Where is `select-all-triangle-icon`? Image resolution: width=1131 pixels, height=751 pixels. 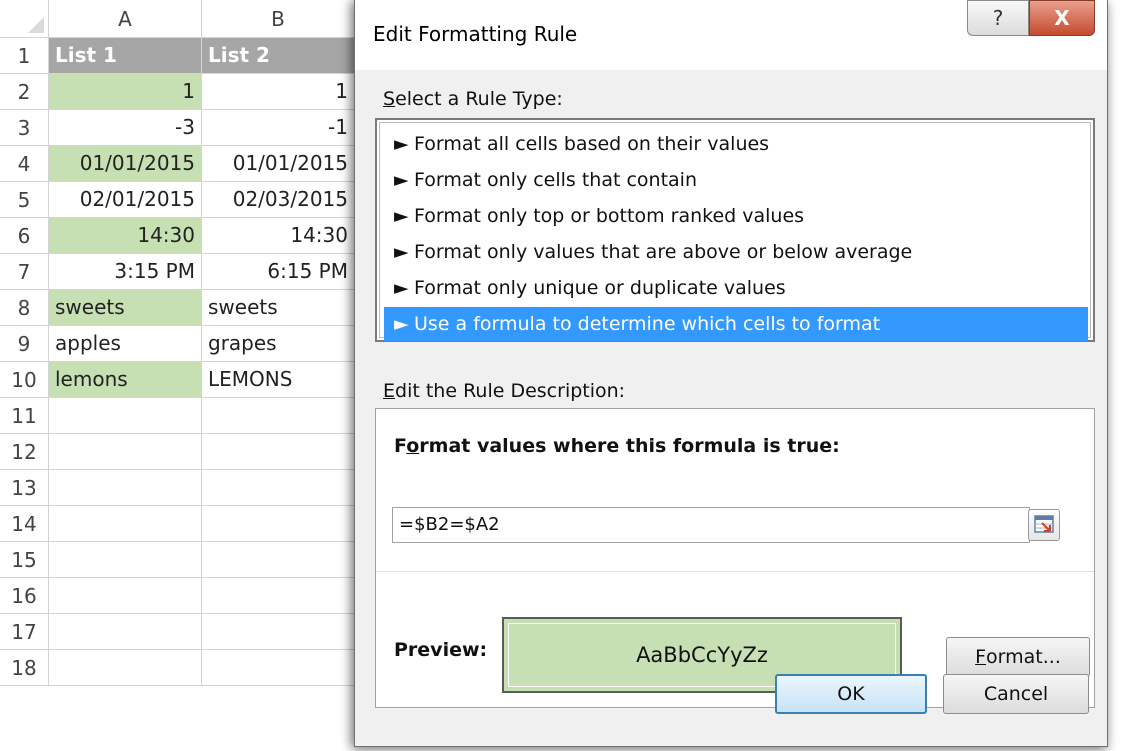
select-all-triangle-icon is located at coordinates (36, 25).